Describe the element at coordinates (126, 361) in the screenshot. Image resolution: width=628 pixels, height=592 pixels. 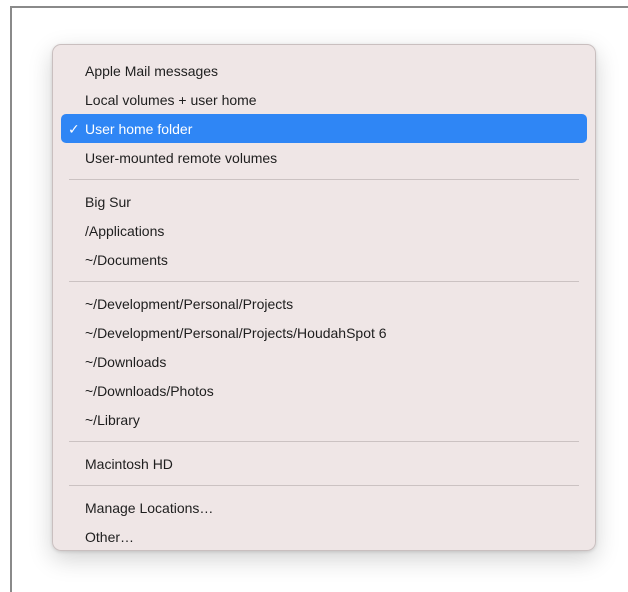
I see `menu-item-label: ~/Downloads` at that location.